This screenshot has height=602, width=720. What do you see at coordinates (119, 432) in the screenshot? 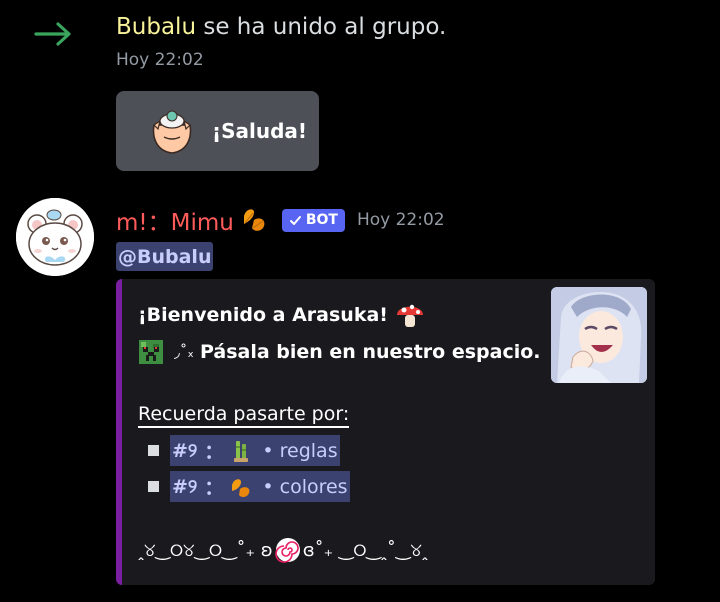
I see `embed-accent-bar` at bounding box center [119, 432].